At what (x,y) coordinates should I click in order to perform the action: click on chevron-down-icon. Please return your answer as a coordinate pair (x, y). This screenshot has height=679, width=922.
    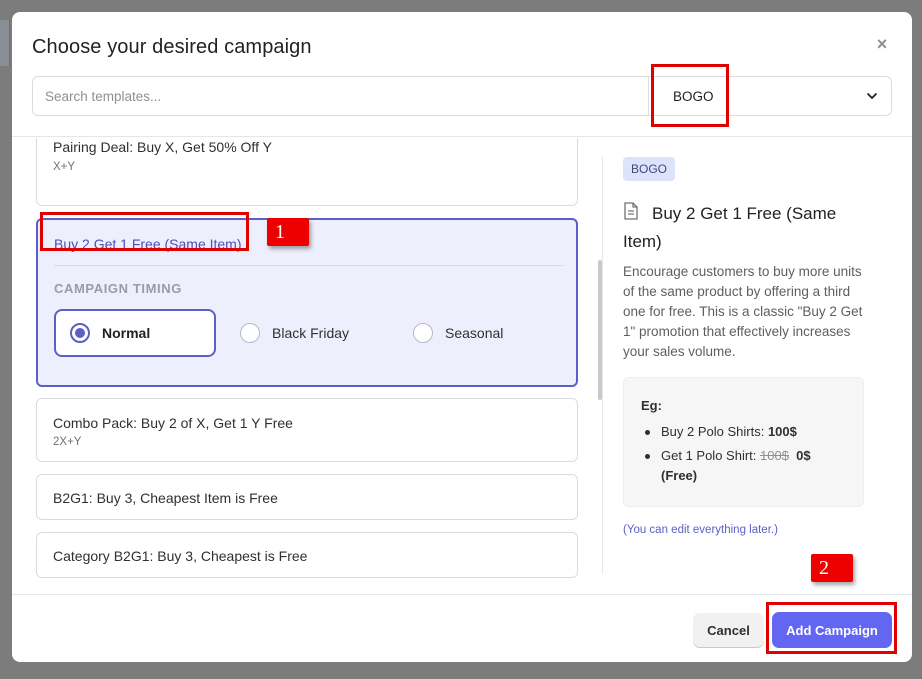
    Looking at the image, I should click on (872, 96).